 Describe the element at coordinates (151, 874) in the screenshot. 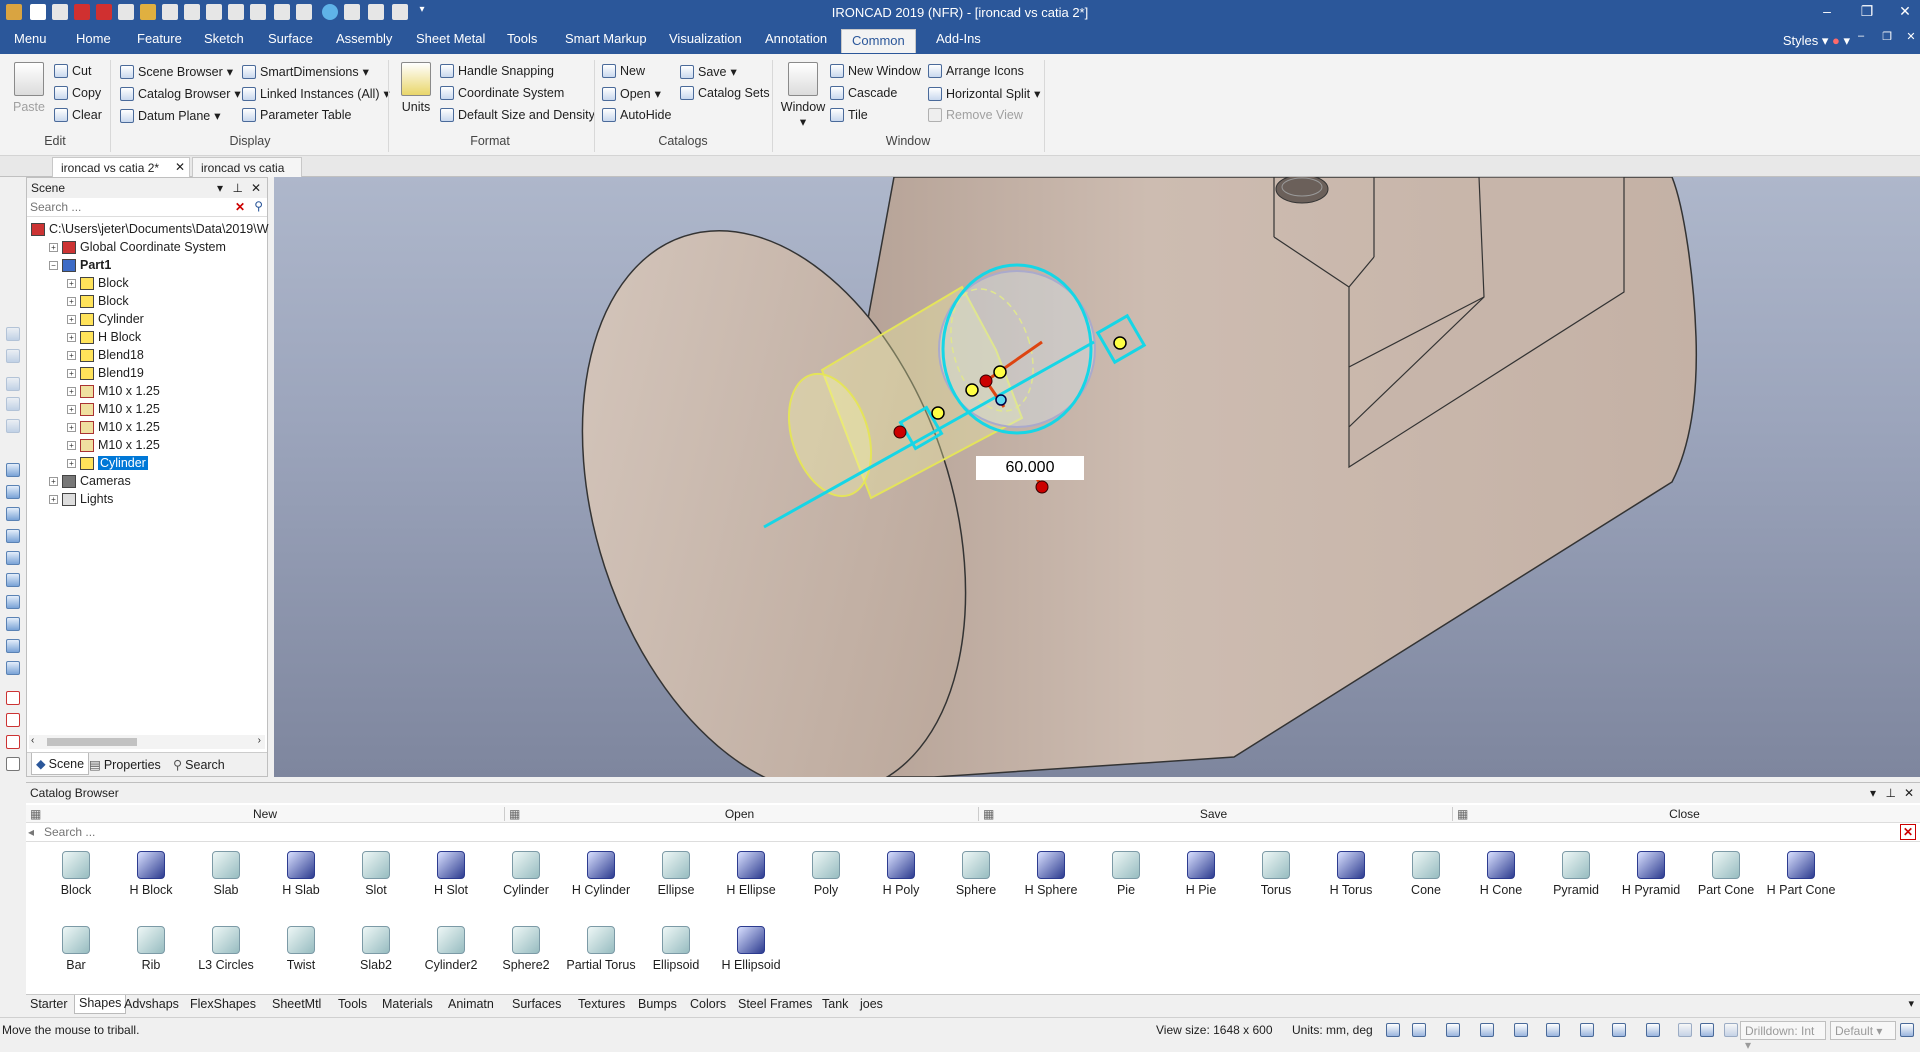

I see `catalog-shape-item: H Block` at that location.